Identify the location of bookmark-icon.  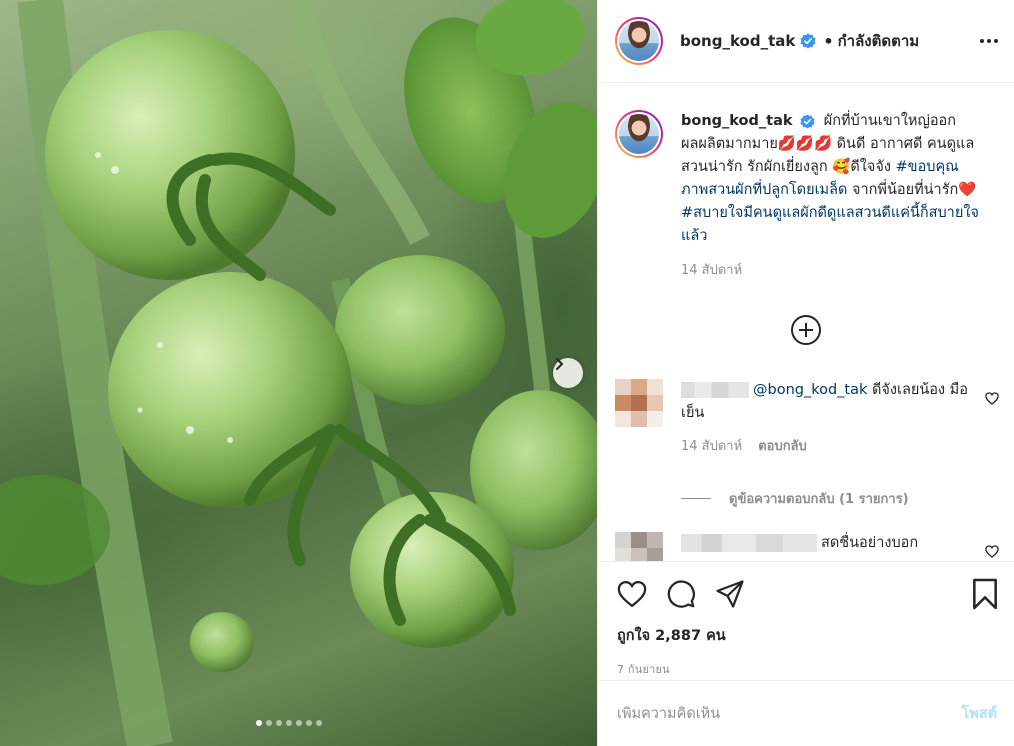
(985, 594).